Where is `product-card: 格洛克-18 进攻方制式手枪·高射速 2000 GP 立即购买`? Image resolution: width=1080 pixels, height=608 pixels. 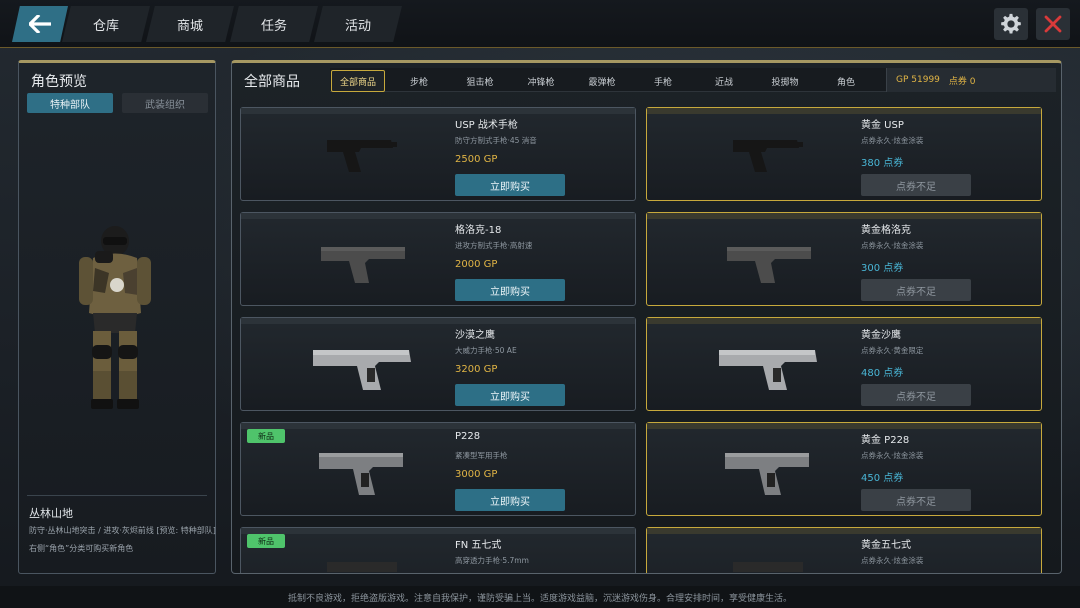 product-card: 格洛克-18 进攻方制式手枪·高射速 2000 GP 立即购买 is located at coordinates (438, 259).